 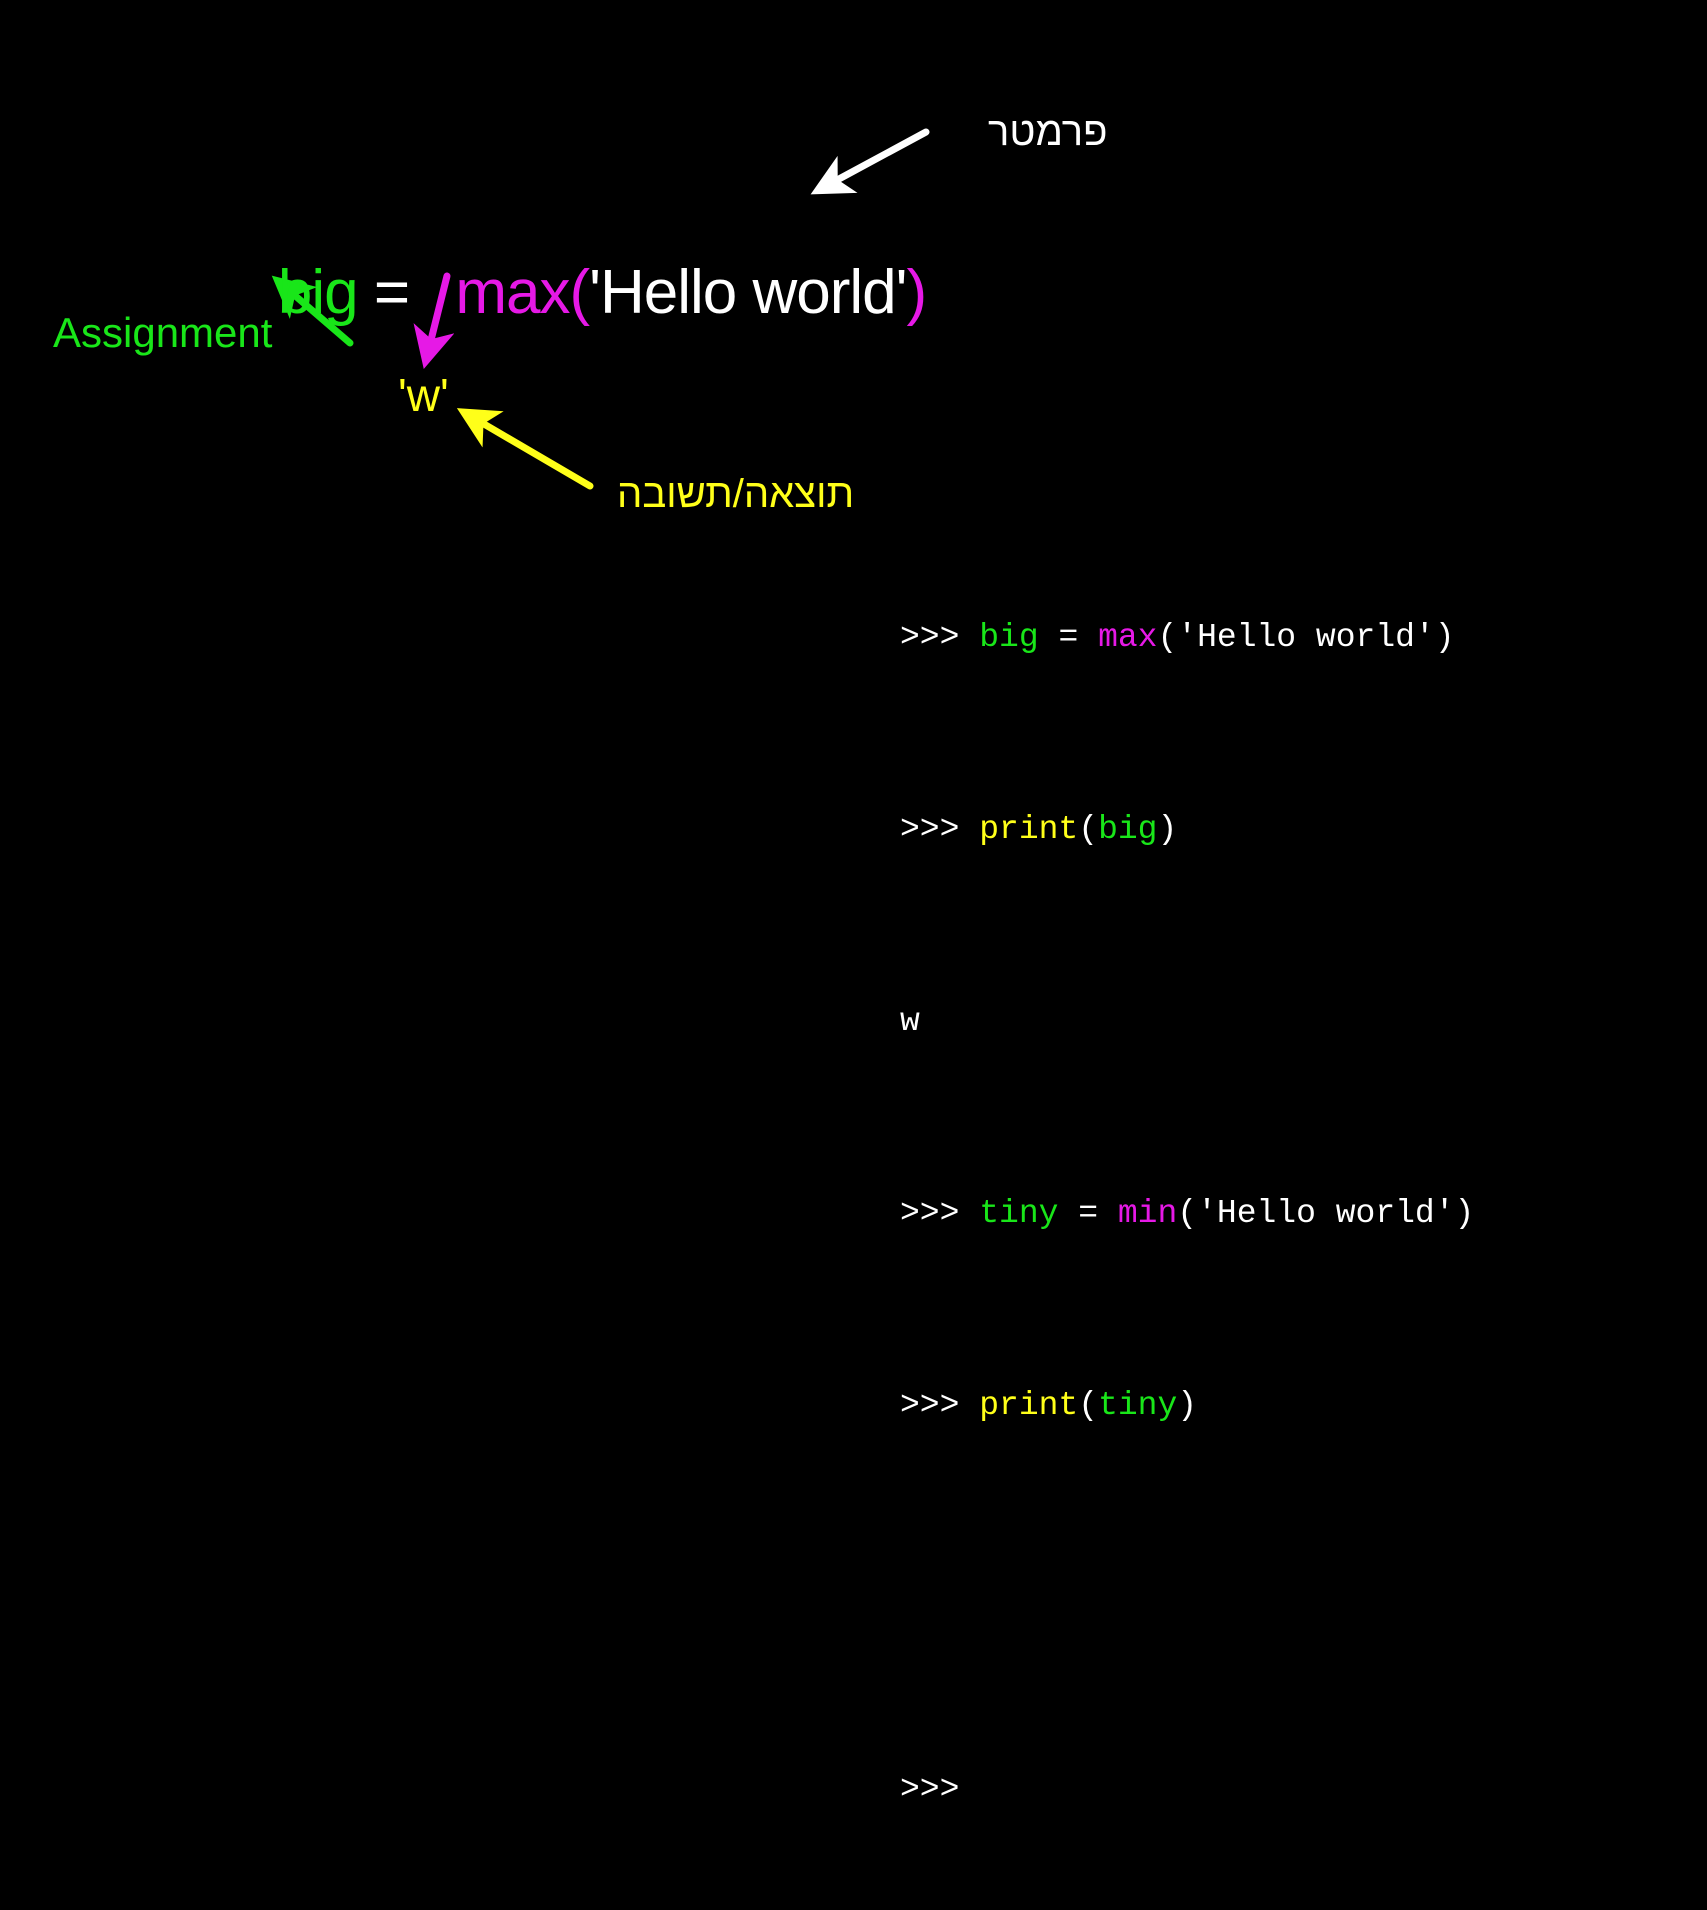 I want to click on console-line-4: >>> tiny = min('Hello world'), so click(x=1187, y=1214).